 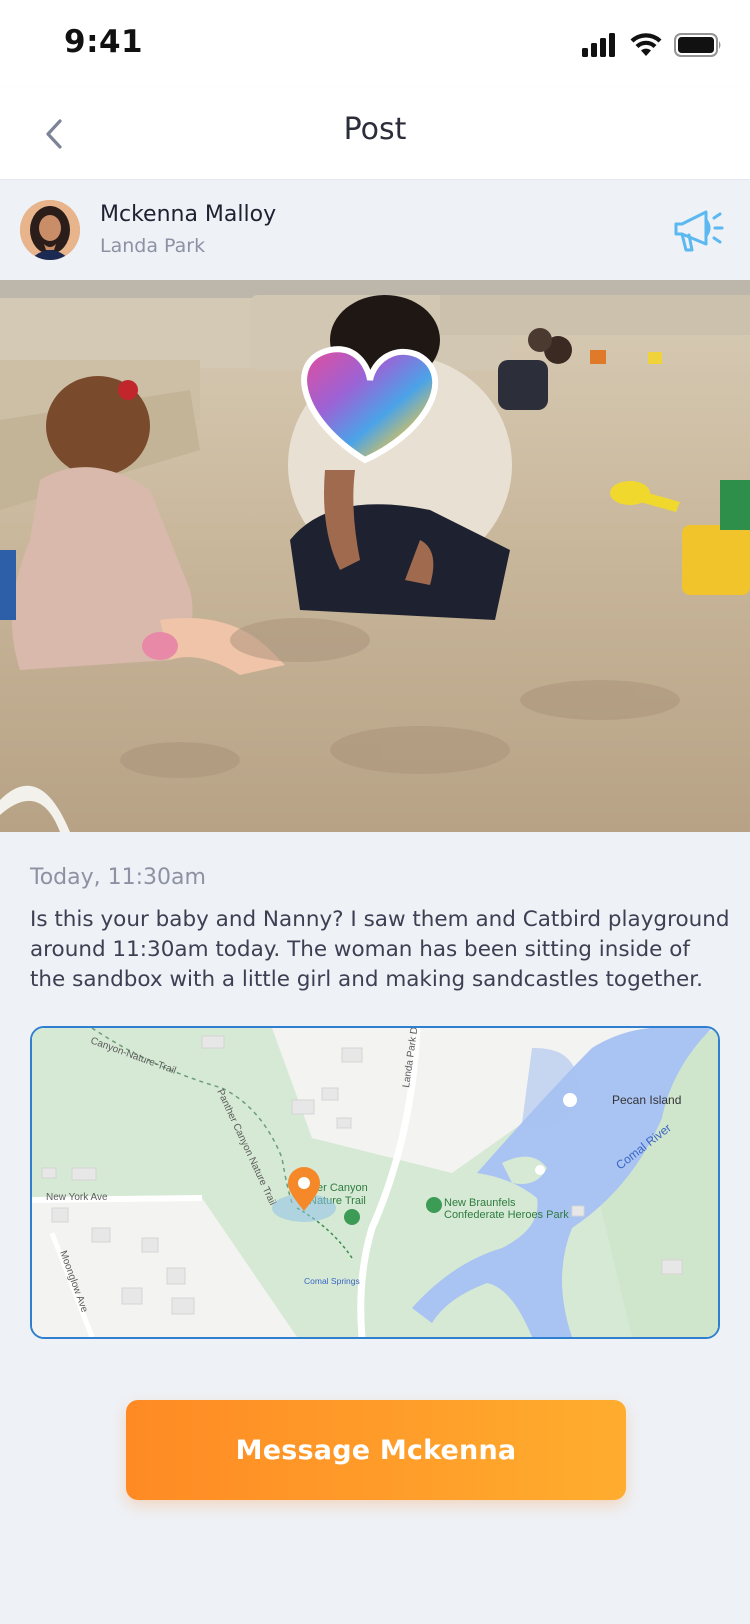 I want to click on map-label-heroes-park-1: New Braunfels, so click(x=480, y=1203).